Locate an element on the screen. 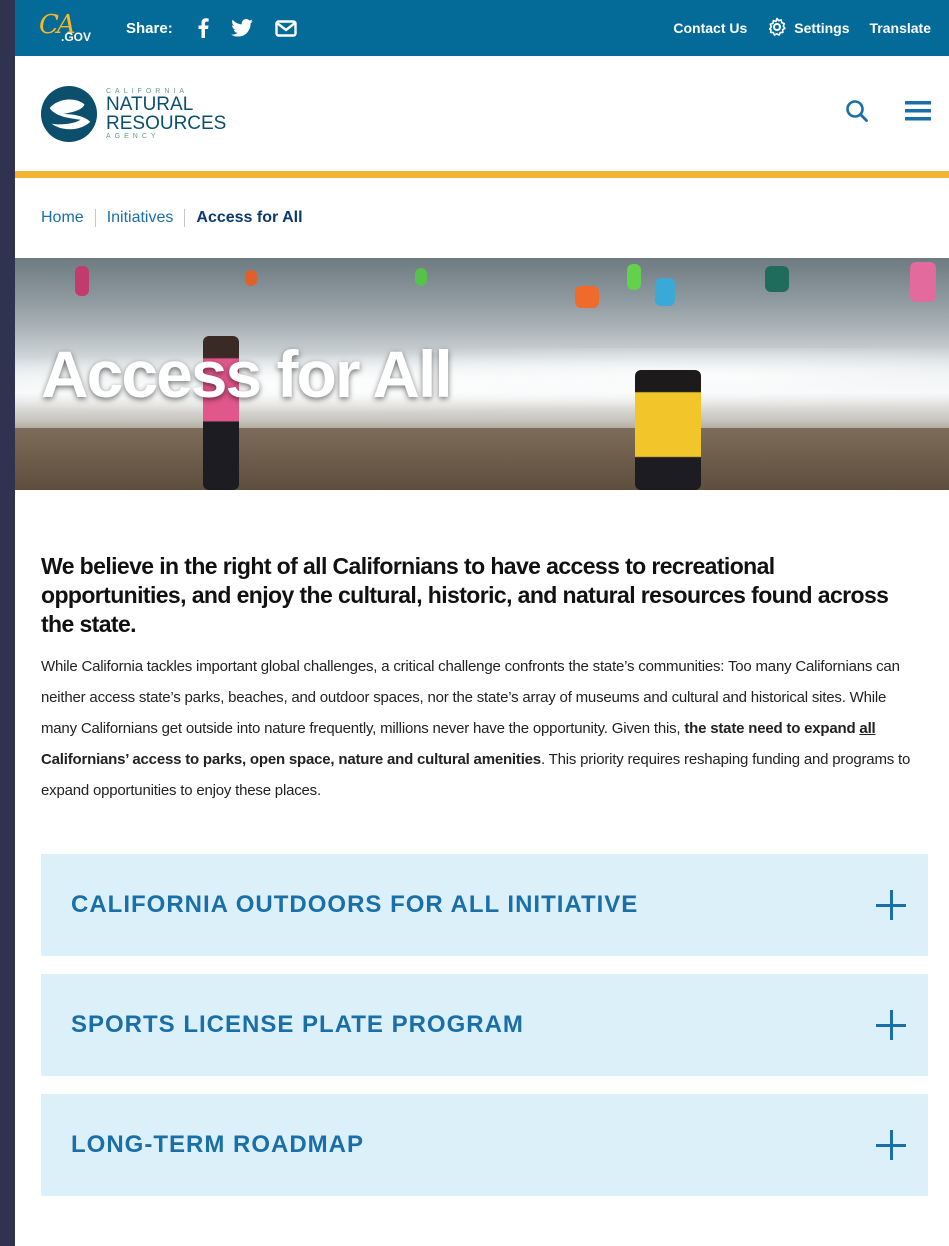 The height and width of the screenshot is (1246, 949). brand-header: CALIFORNIA NATURAL RESOURCES AGENCY is located at coordinates (482, 117).